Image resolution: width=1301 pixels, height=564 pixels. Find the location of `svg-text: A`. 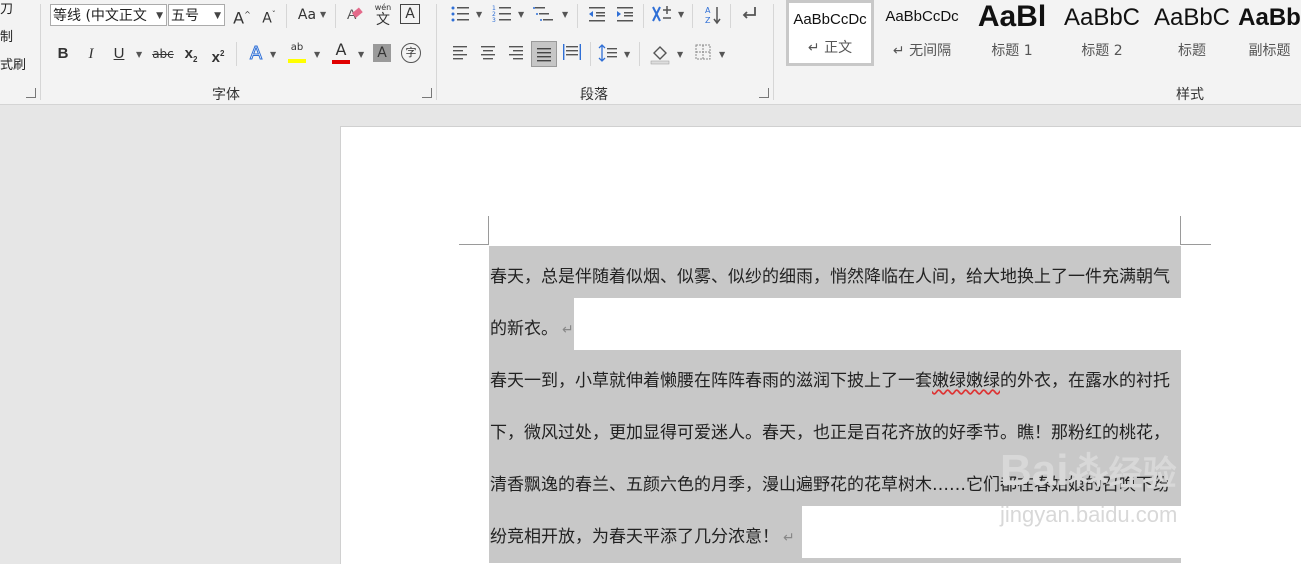

svg-text: A is located at coordinates (708, 10).